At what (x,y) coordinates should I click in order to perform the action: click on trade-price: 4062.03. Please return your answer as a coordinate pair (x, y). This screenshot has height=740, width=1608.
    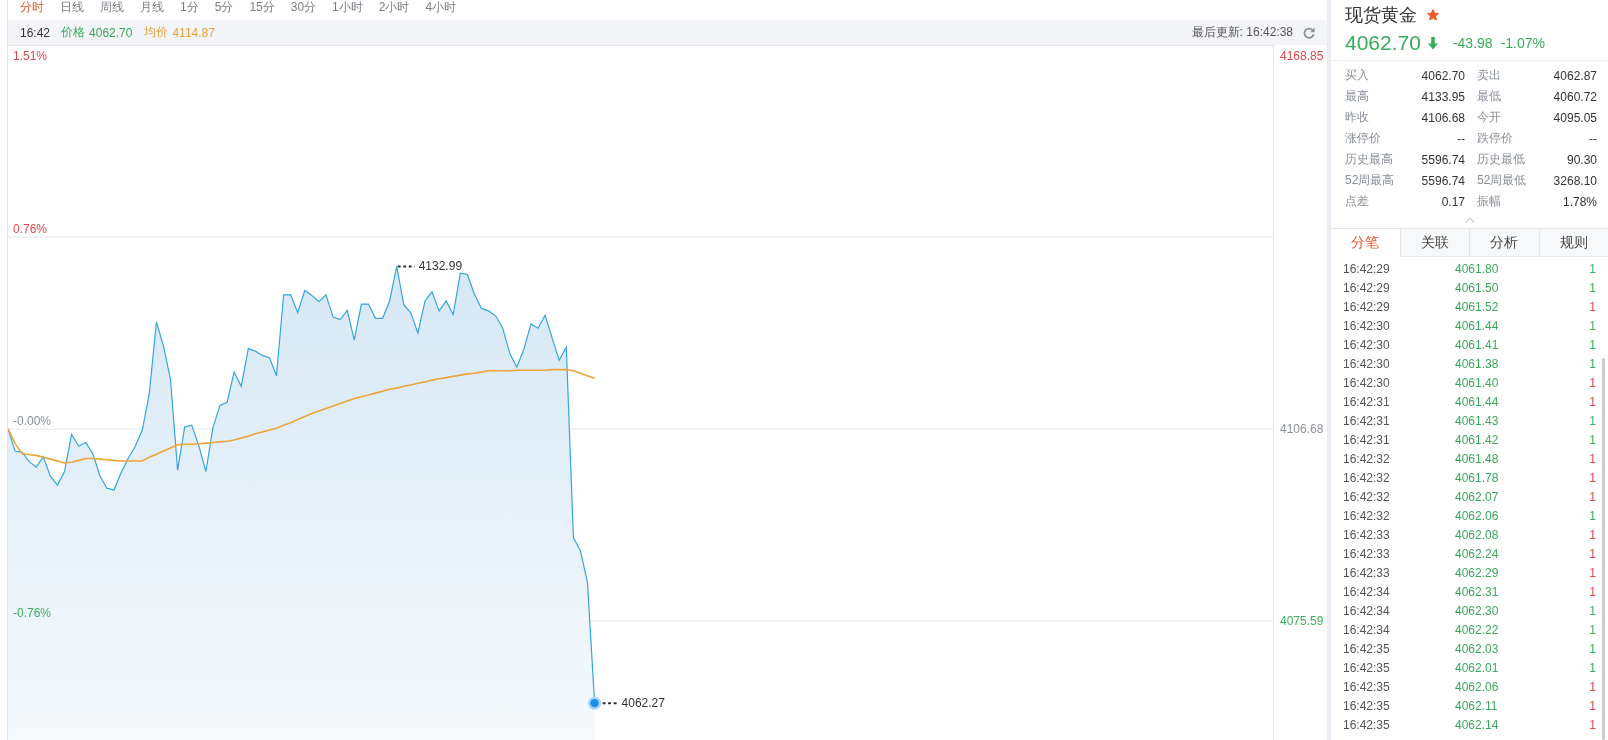
    Looking at the image, I should click on (1477, 648).